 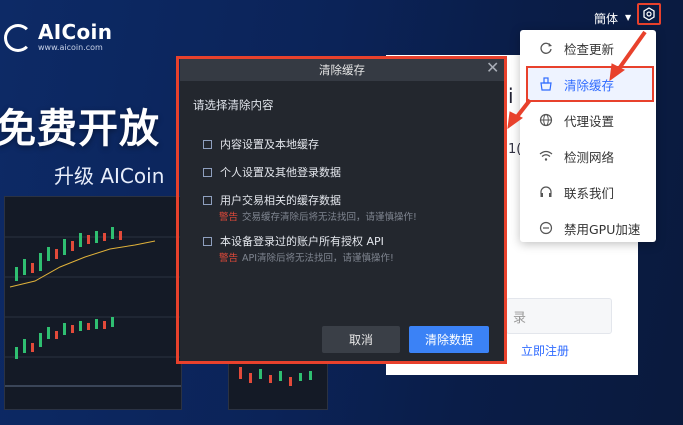 What do you see at coordinates (545, 350) in the screenshot?
I see `register-link: 立即注册` at bounding box center [545, 350].